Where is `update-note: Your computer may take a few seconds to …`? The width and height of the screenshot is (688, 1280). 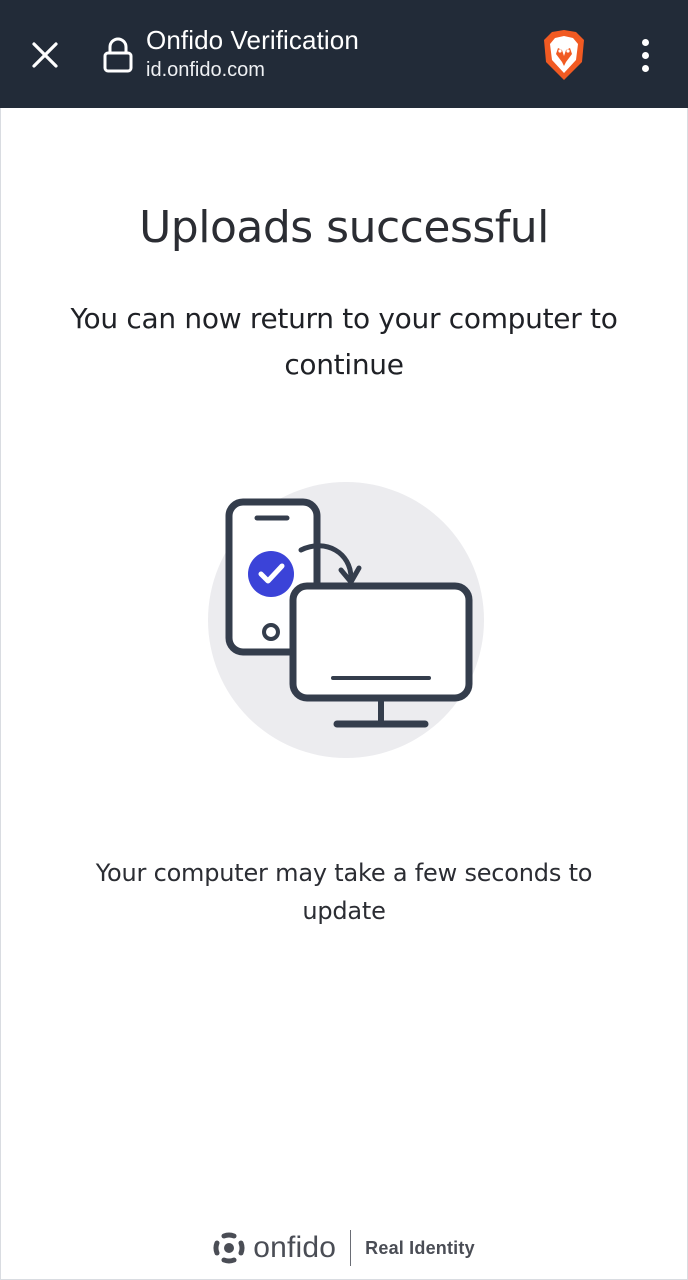
update-note: Your computer may take a few seconds to … is located at coordinates (344, 892).